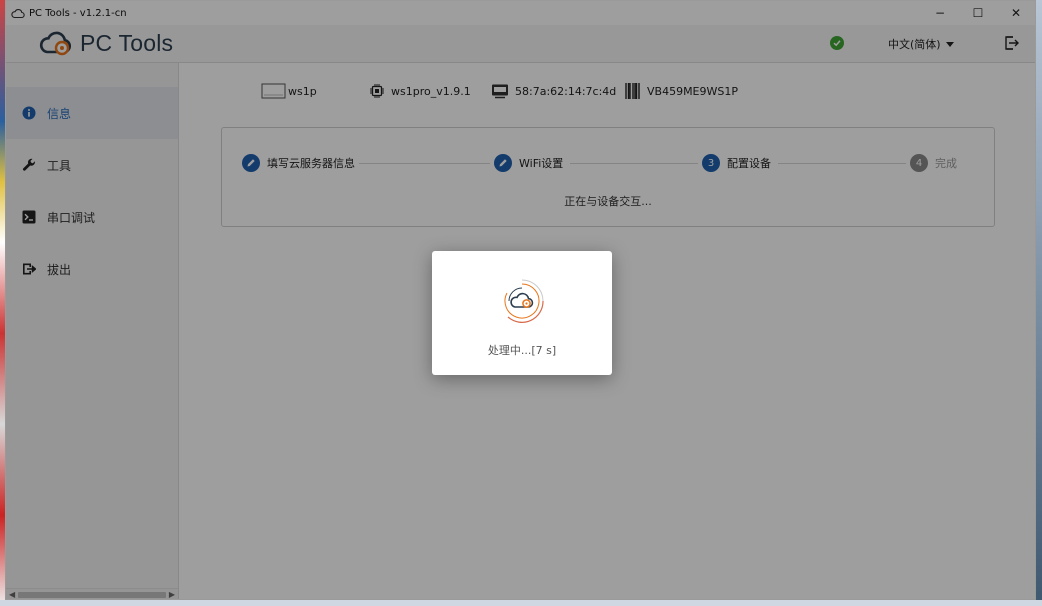  Describe the element at coordinates (521, 603) in the screenshot. I see `desktop-background-bottom` at that location.